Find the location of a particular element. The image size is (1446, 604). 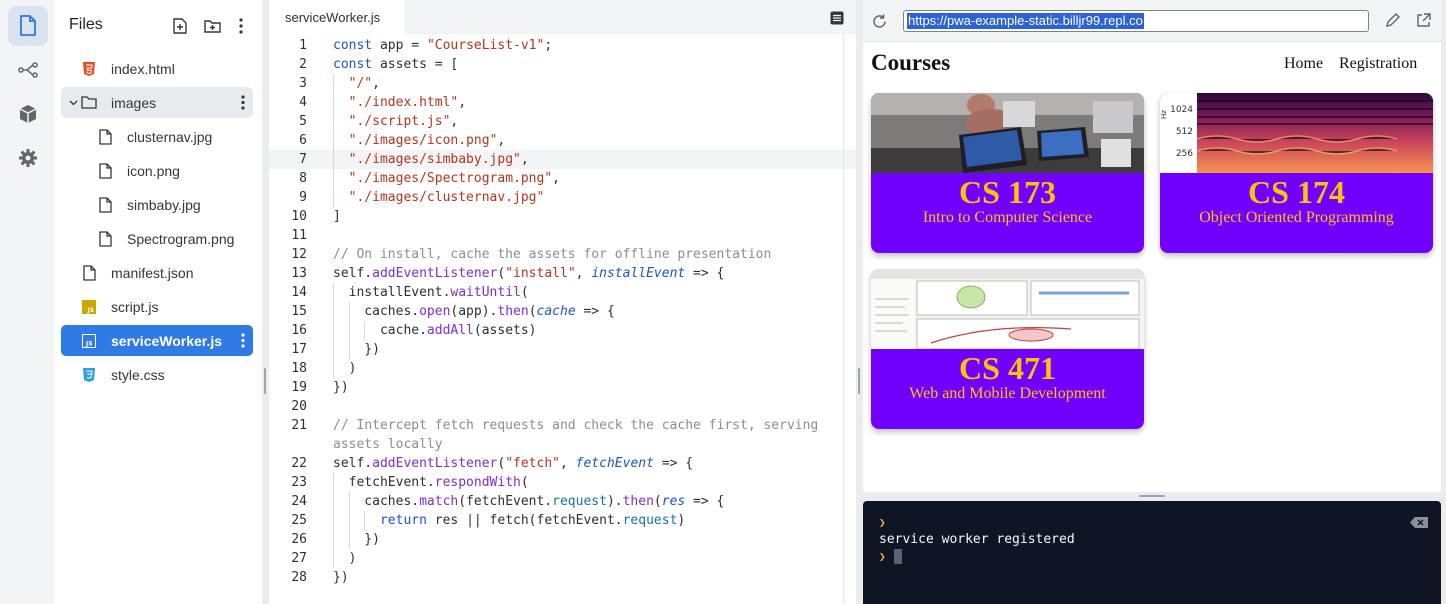

file-name: images is located at coordinates (134, 102).